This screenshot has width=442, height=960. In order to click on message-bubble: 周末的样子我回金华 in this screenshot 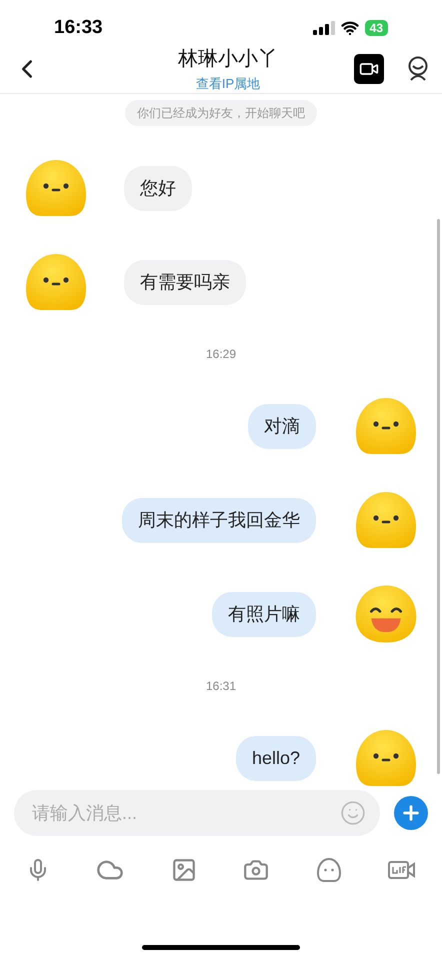, I will do `click(219, 520)`.